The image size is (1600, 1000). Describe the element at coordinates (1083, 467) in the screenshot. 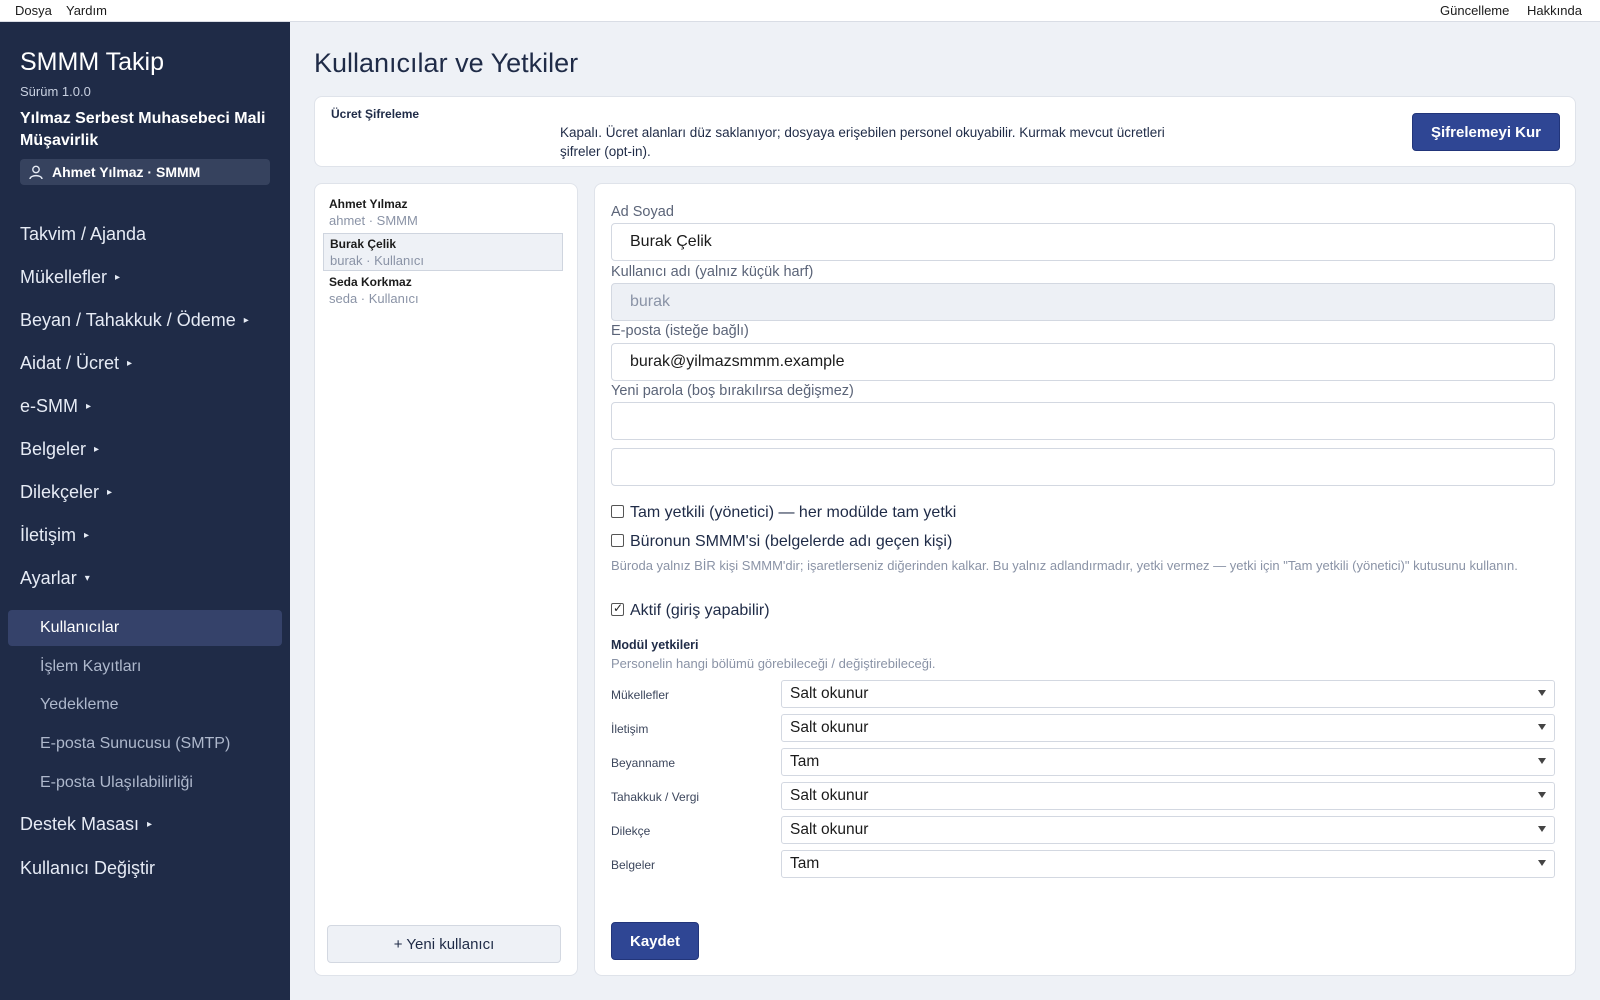

I see `password-confirm-field` at that location.